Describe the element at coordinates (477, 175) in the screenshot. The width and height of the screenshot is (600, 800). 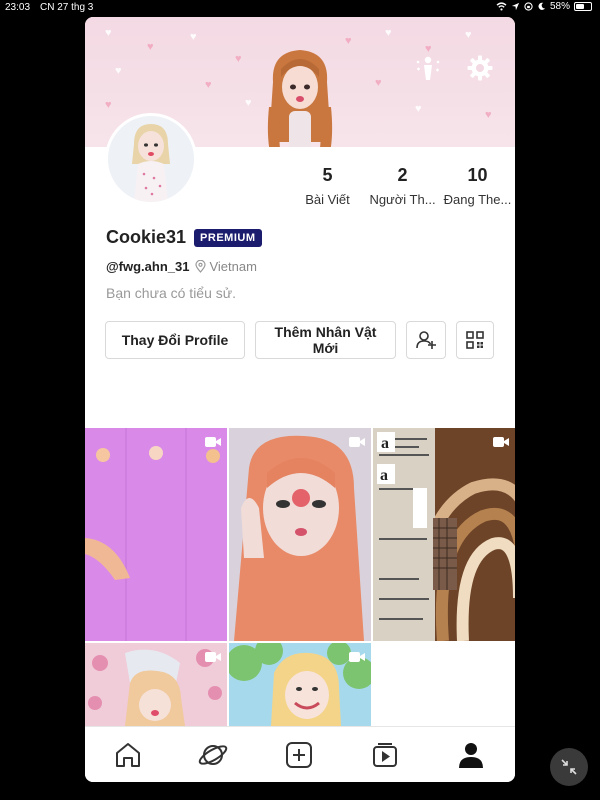
I see `stat-value: 10` at that location.